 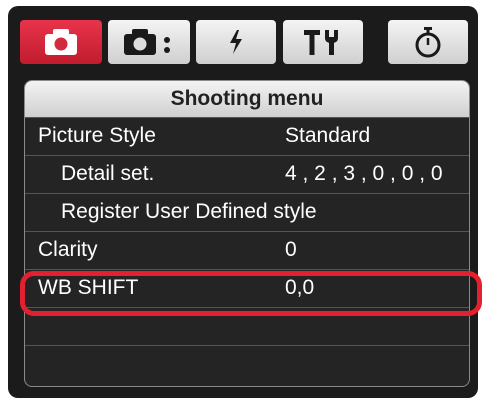 What do you see at coordinates (364, 173) in the screenshot?
I see `menu-item-value: 4 , 2 , 3 , 0 , 0 , 0` at bounding box center [364, 173].